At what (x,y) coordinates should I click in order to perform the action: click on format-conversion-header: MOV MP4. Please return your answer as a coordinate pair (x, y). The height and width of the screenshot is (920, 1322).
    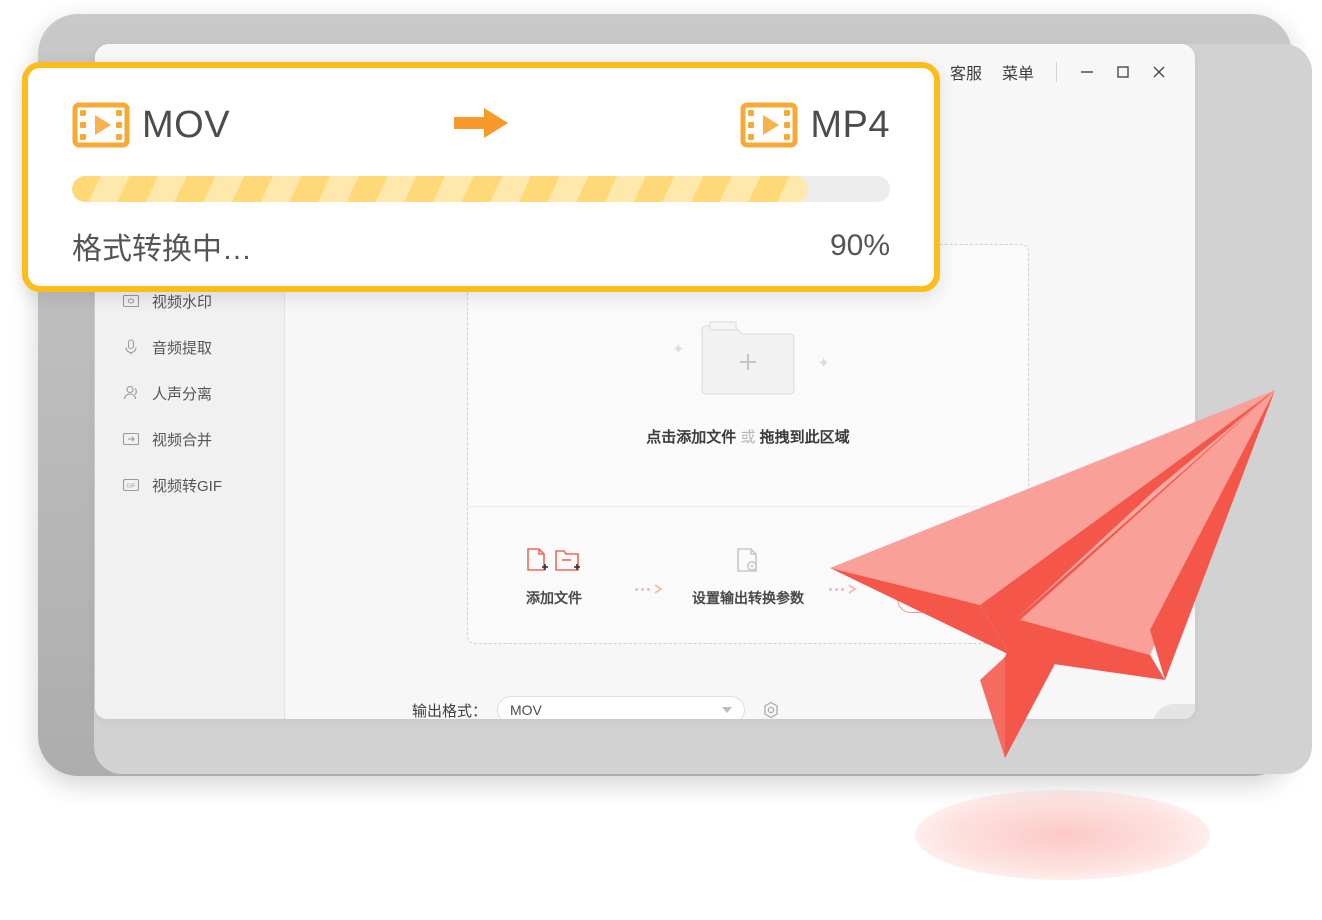
    Looking at the image, I should click on (481, 125).